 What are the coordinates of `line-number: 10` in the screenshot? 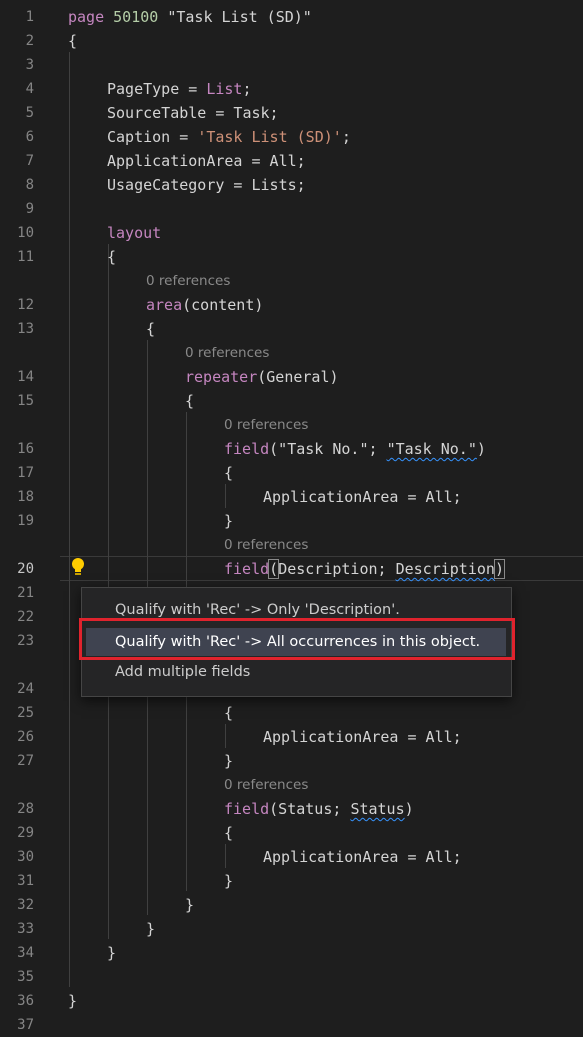 It's located at (25, 233).